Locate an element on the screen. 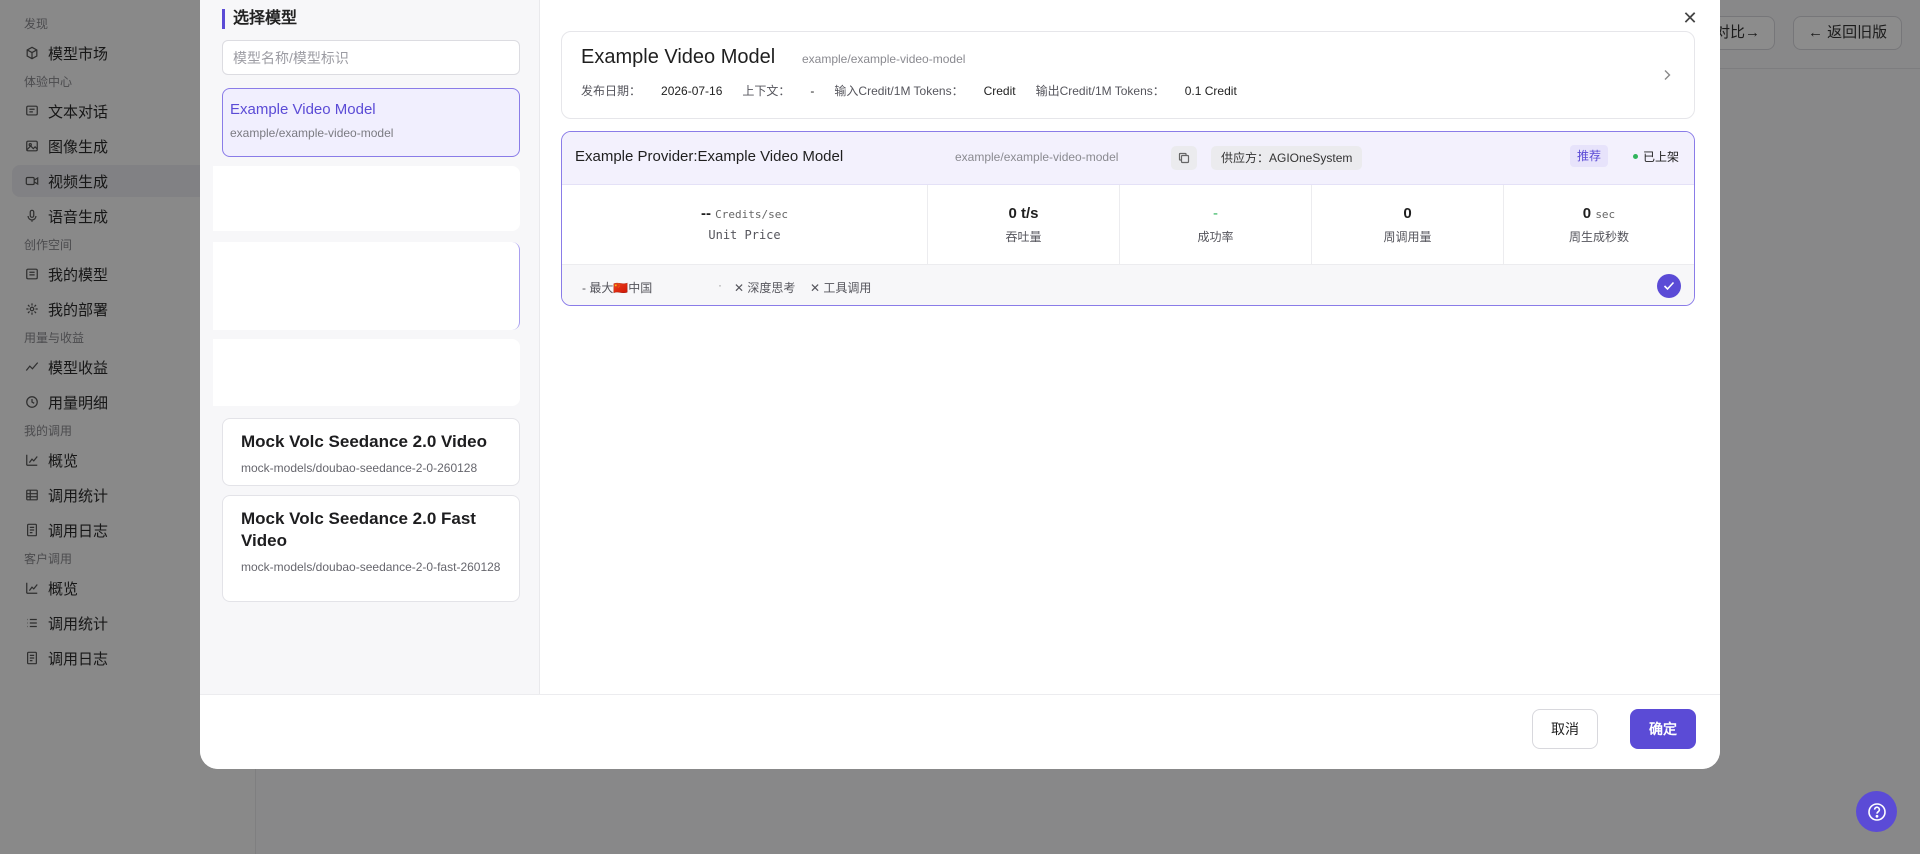  chevron-right-icon is located at coordinates (1667, 76).